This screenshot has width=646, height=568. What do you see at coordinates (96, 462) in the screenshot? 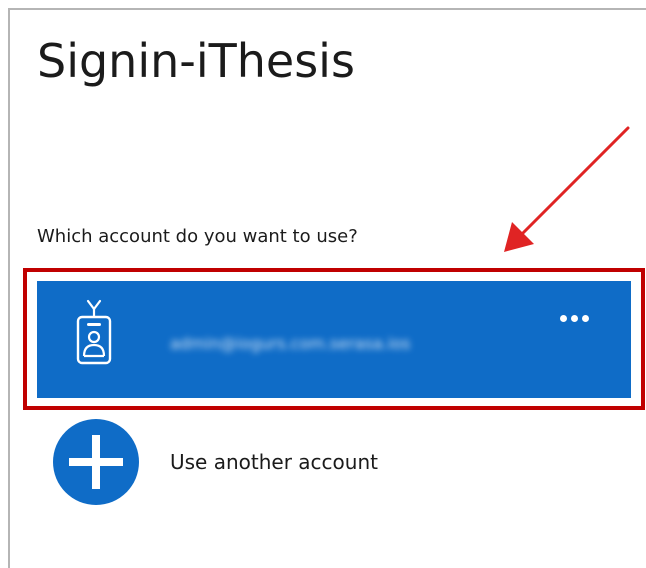
I see `plus-circle-icon` at bounding box center [96, 462].